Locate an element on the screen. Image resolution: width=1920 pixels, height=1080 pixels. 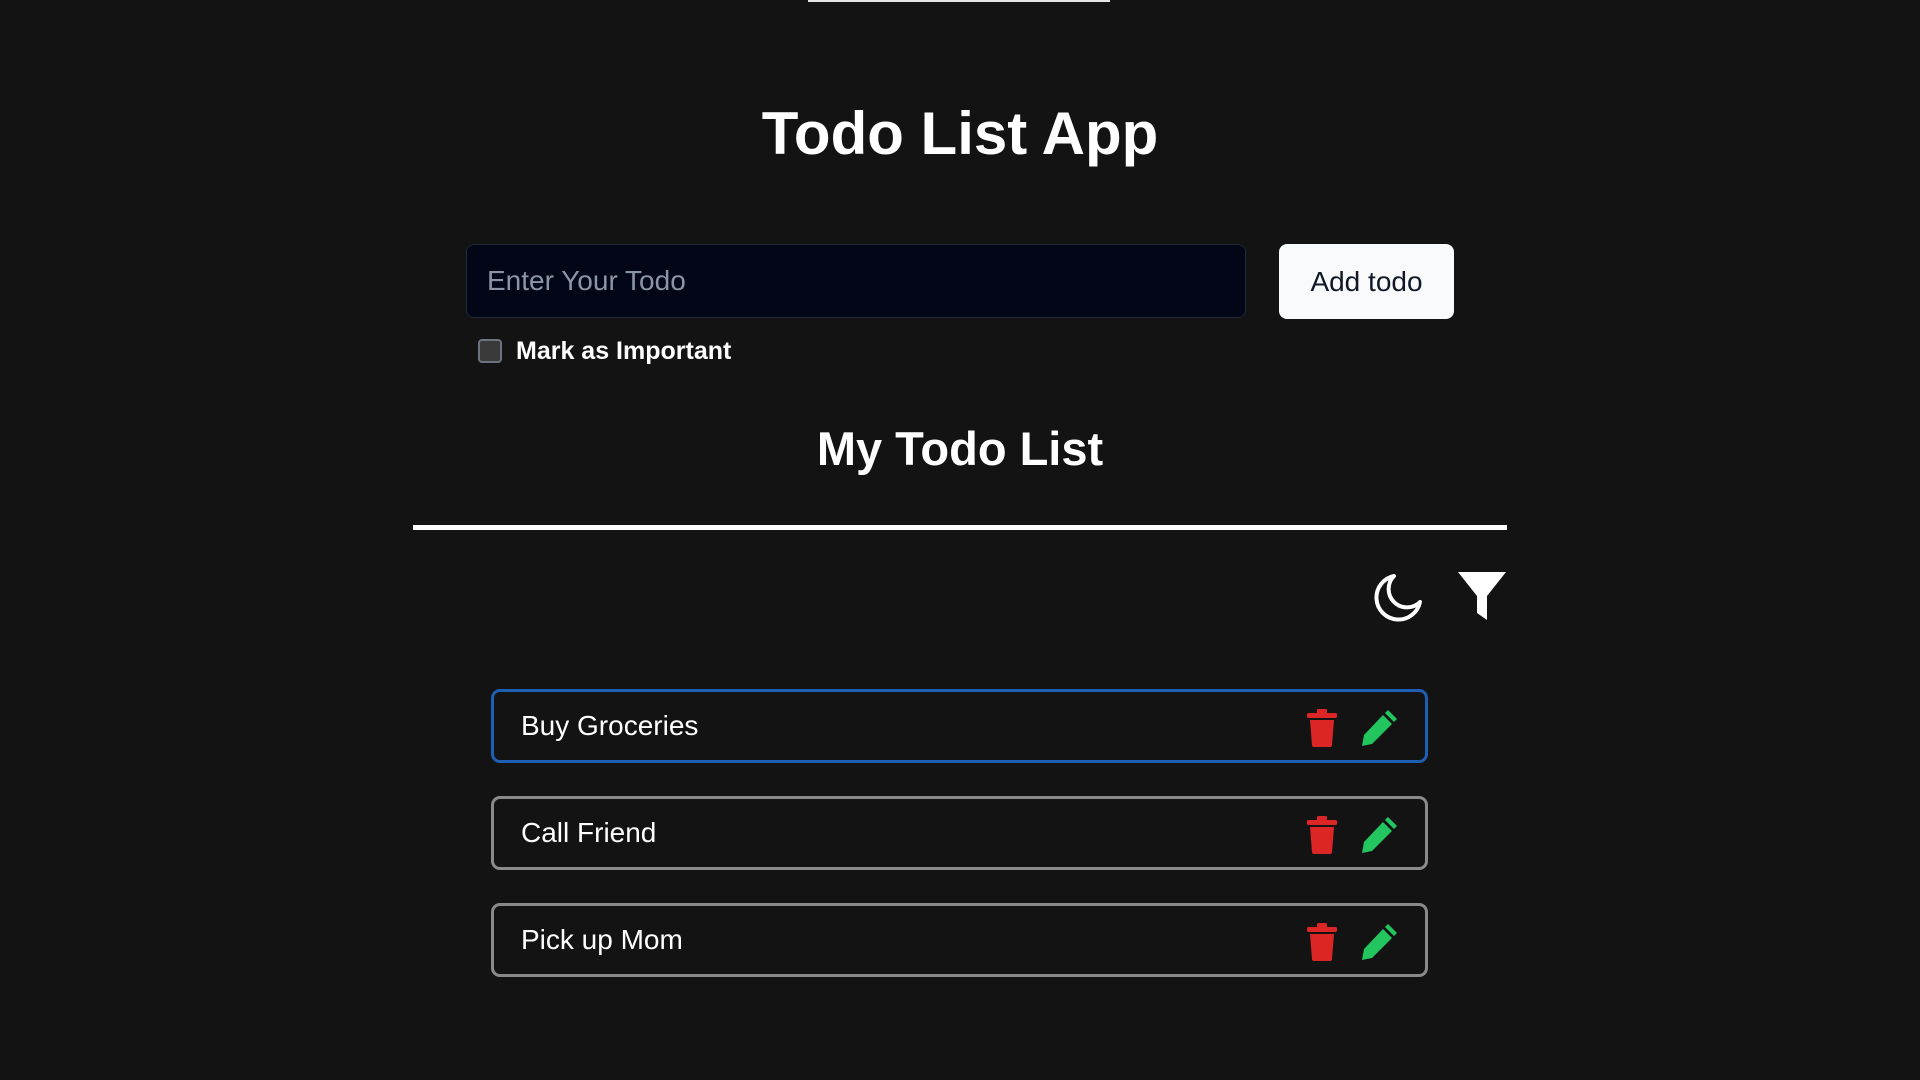
top-edge-divider is located at coordinates (959, 1).